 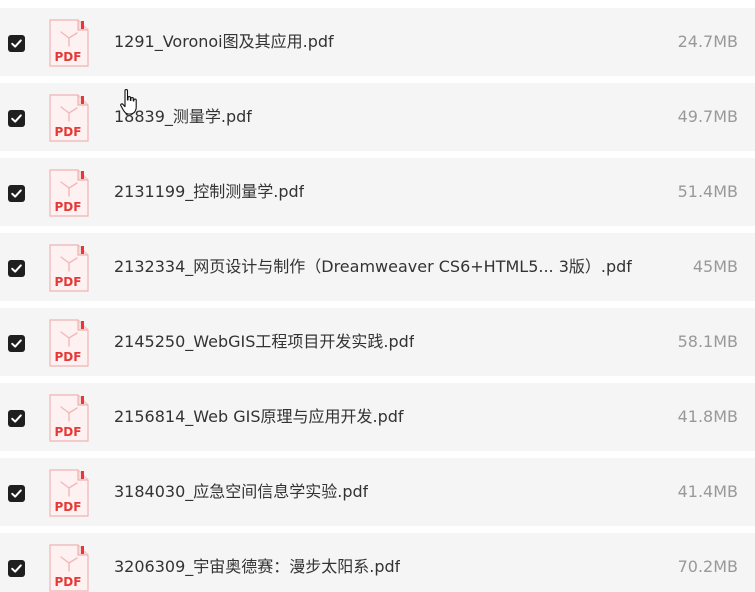 I want to click on file-name: 2131199_控制测量学.pdf, so click(x=209, y=191).